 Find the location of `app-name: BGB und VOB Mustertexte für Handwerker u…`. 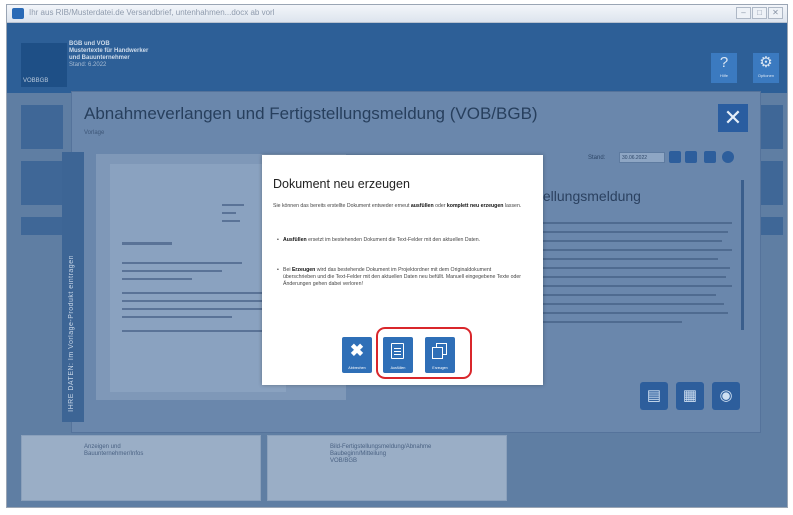

app-name: BGB und VOB Mustertexte für Handwerker u… is located at coordinates (108, 55).